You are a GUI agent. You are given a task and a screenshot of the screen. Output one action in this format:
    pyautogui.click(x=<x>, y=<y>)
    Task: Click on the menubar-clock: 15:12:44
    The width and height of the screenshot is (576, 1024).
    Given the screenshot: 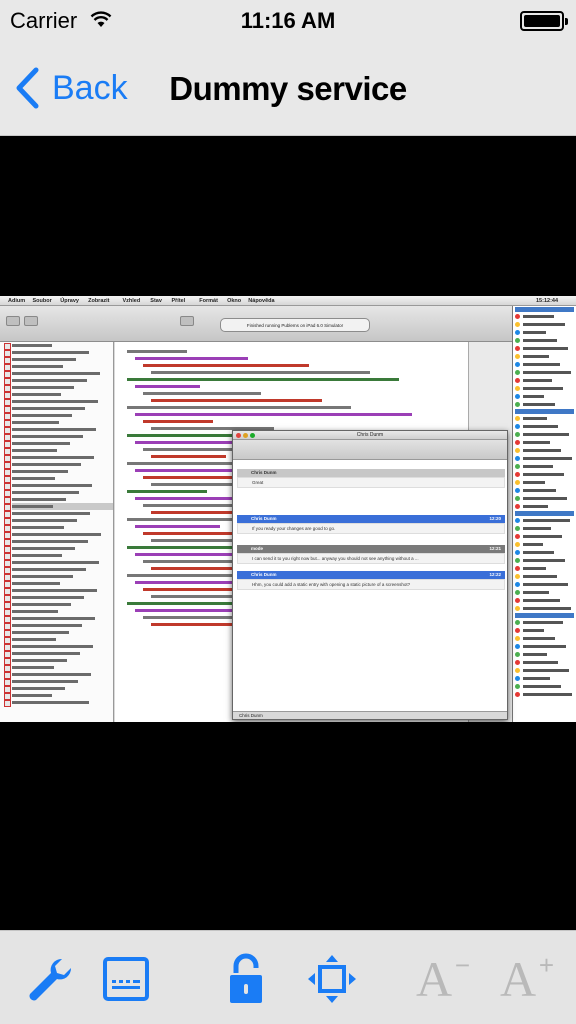 What is the action you would take?
    pyautogui.click(x=547, y=301)
    